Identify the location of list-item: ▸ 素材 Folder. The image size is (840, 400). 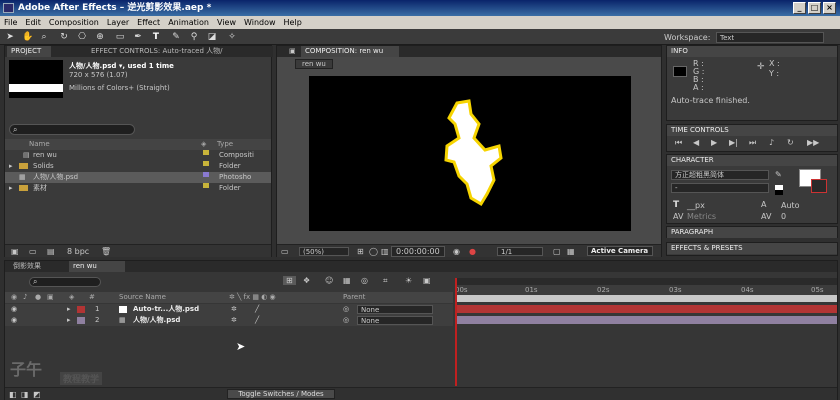
(138, 188).